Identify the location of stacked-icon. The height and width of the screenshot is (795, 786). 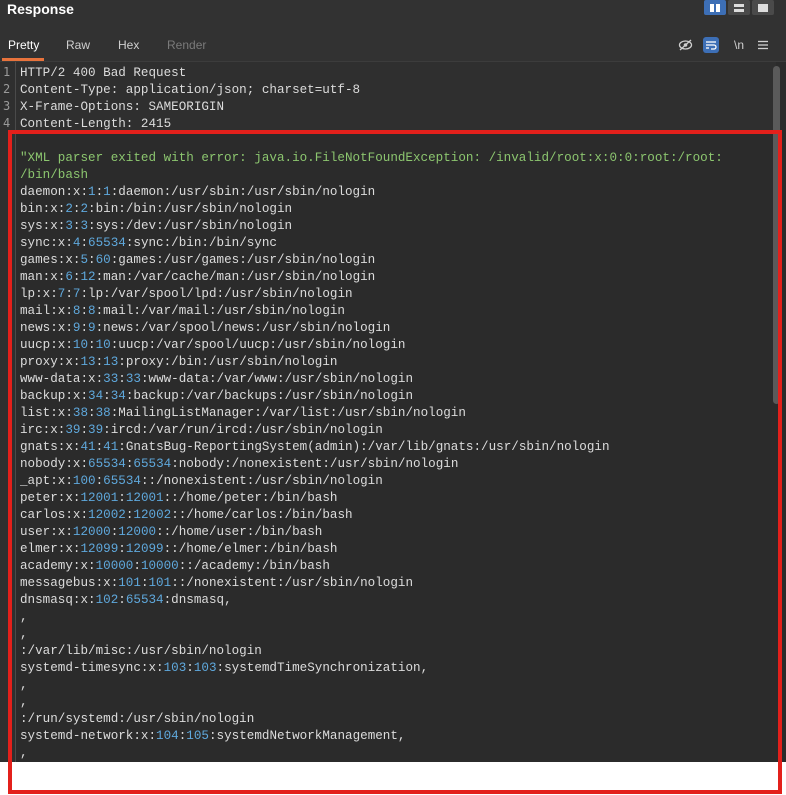
(739, 7).